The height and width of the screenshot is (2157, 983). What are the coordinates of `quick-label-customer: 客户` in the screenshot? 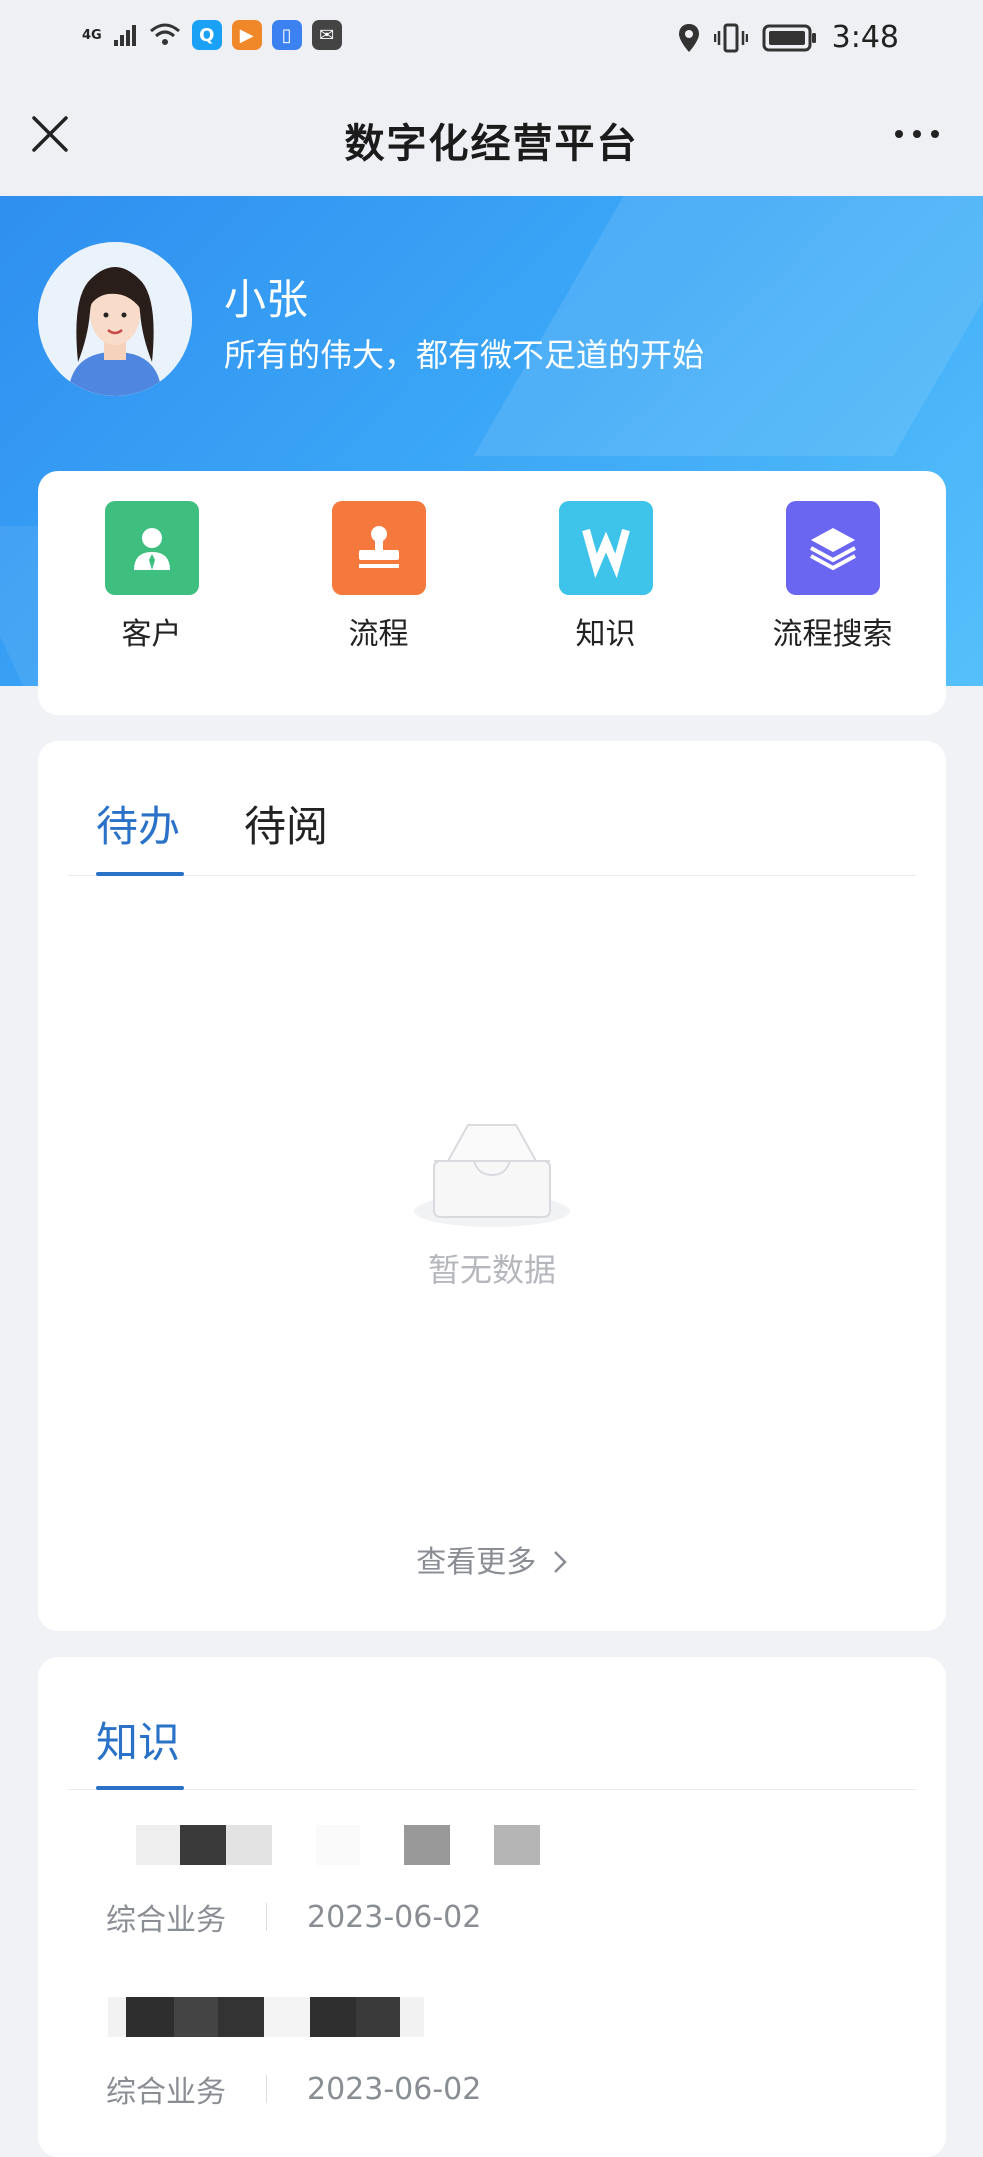 It's located at (151, 634).